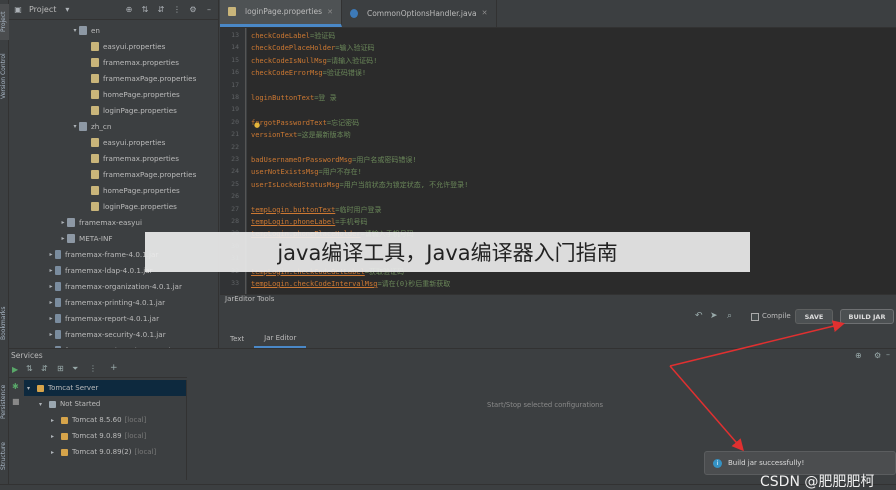 The width and height of the screenshot is (896, 490). Describe the element at coordinates (313, 48) in the screenshot. I see `code-line: checkCodePlaceHolder=输入验证码` at that location.